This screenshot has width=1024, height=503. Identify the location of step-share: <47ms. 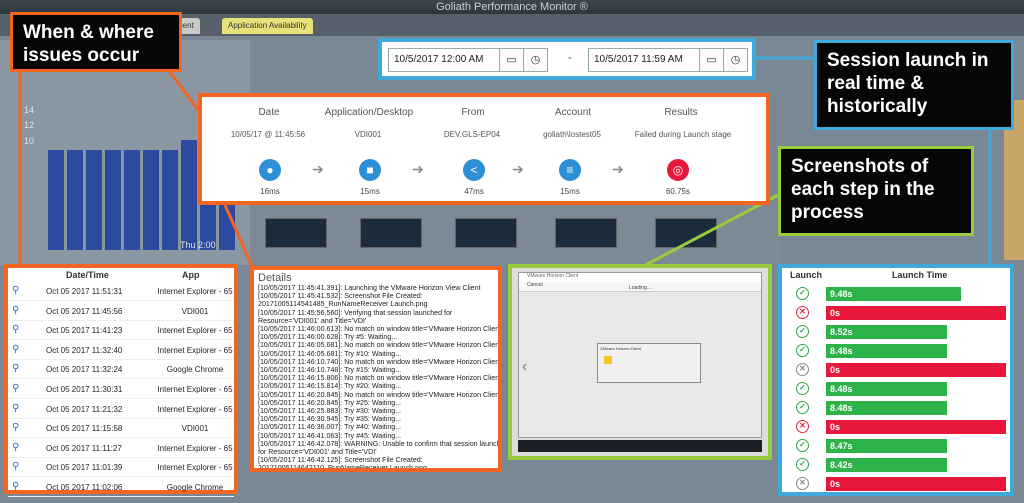
(474, 177).